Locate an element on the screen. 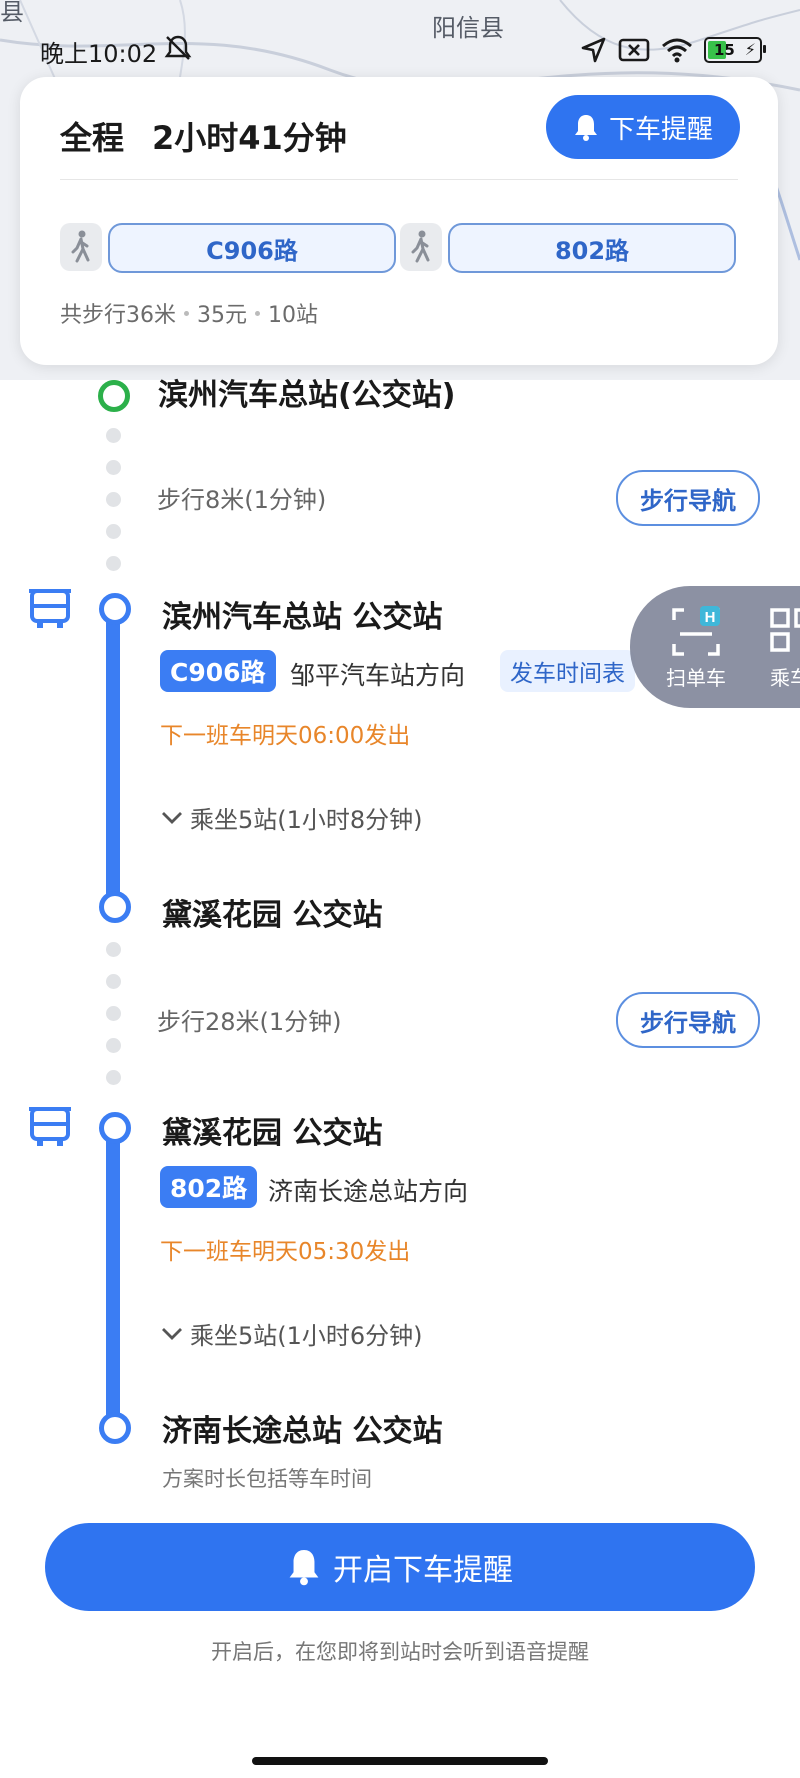  origin-stop-name: 滨州汽车总站(公交站) is located at coordinates (307, 395).